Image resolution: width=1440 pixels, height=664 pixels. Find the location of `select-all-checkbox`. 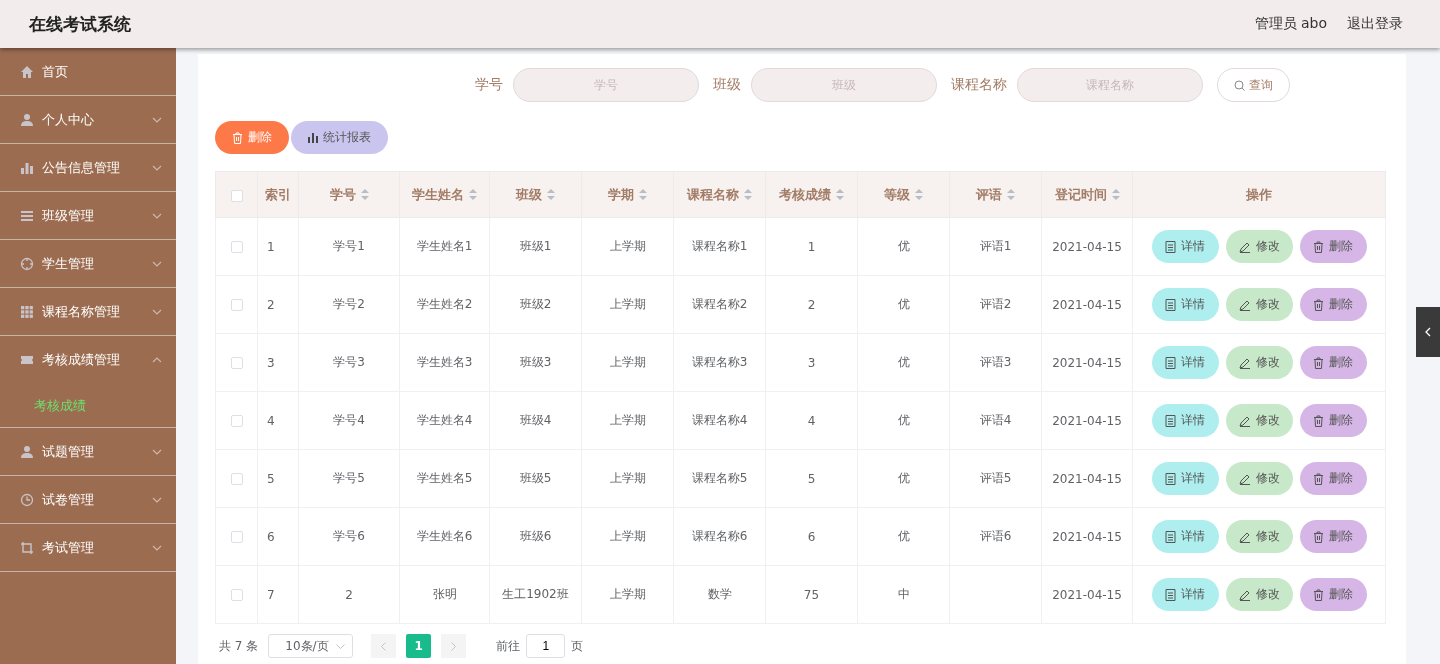

select-all-checkbox is located at coordinates (236, 195).